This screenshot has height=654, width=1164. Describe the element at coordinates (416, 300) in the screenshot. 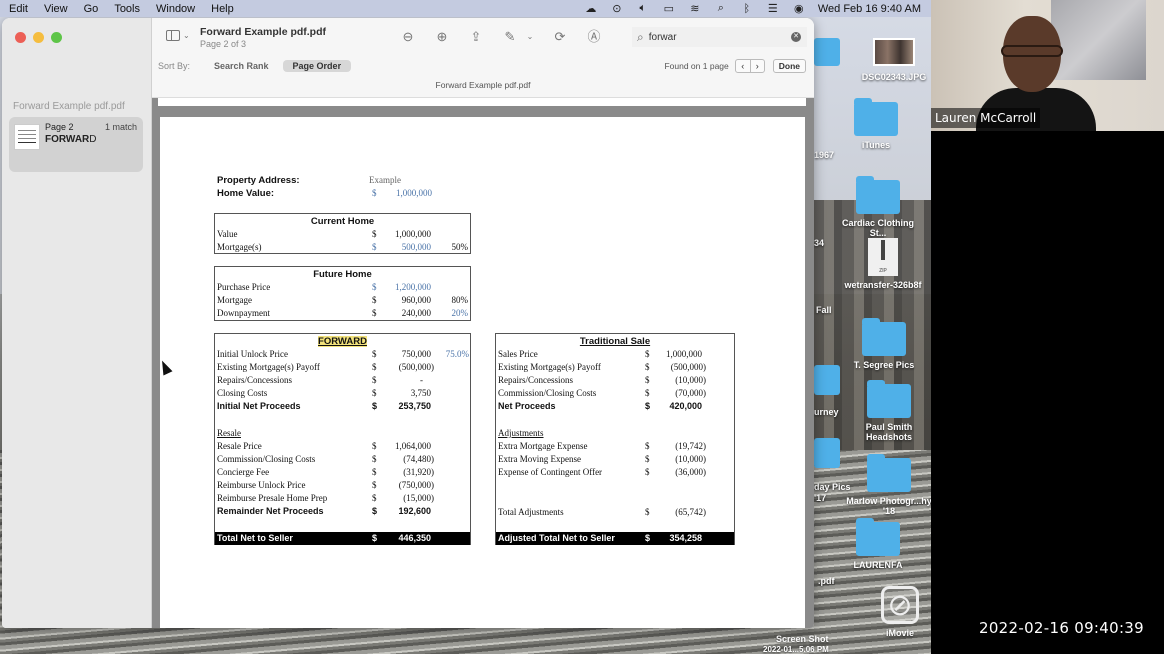

I see `row-amount: 960,000` at that location.